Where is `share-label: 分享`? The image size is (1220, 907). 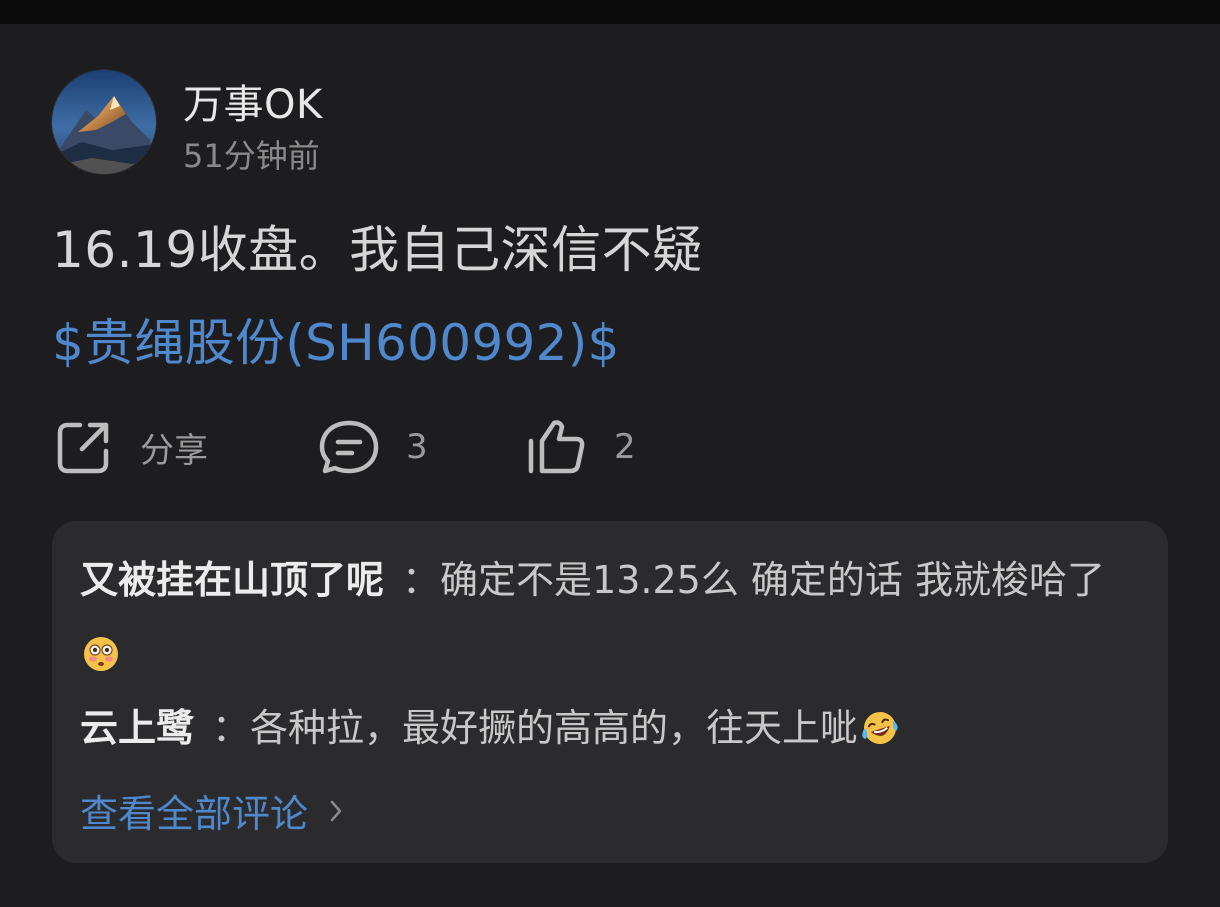 share-label: 分享 is located at coordinates (174, 450).